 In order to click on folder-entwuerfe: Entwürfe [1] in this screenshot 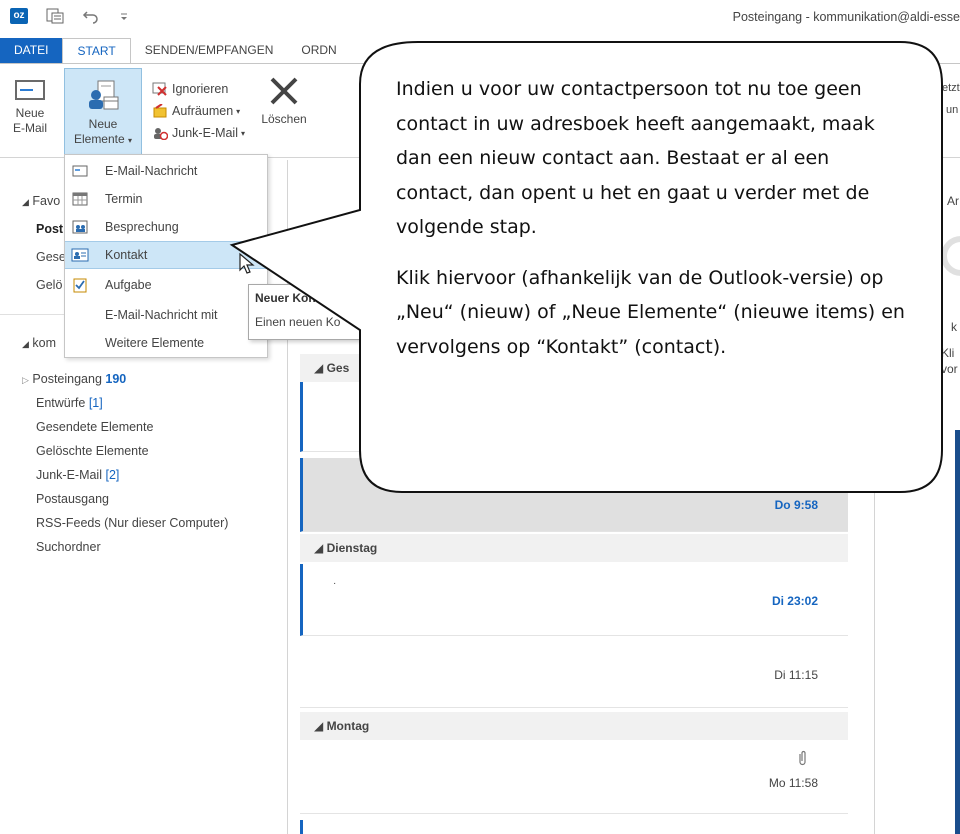, I will do `click(69, 403)`.